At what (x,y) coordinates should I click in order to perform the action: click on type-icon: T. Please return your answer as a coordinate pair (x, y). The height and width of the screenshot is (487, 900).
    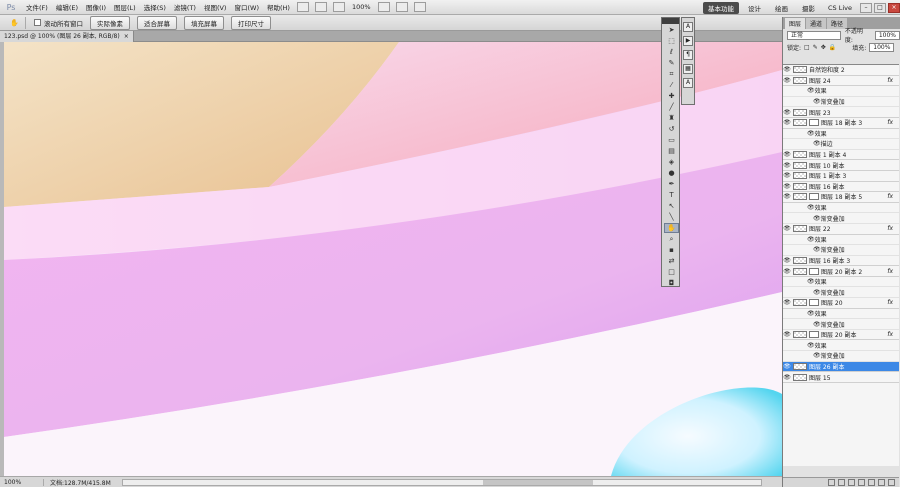
    Looking at the image, I should click on (671, 195).